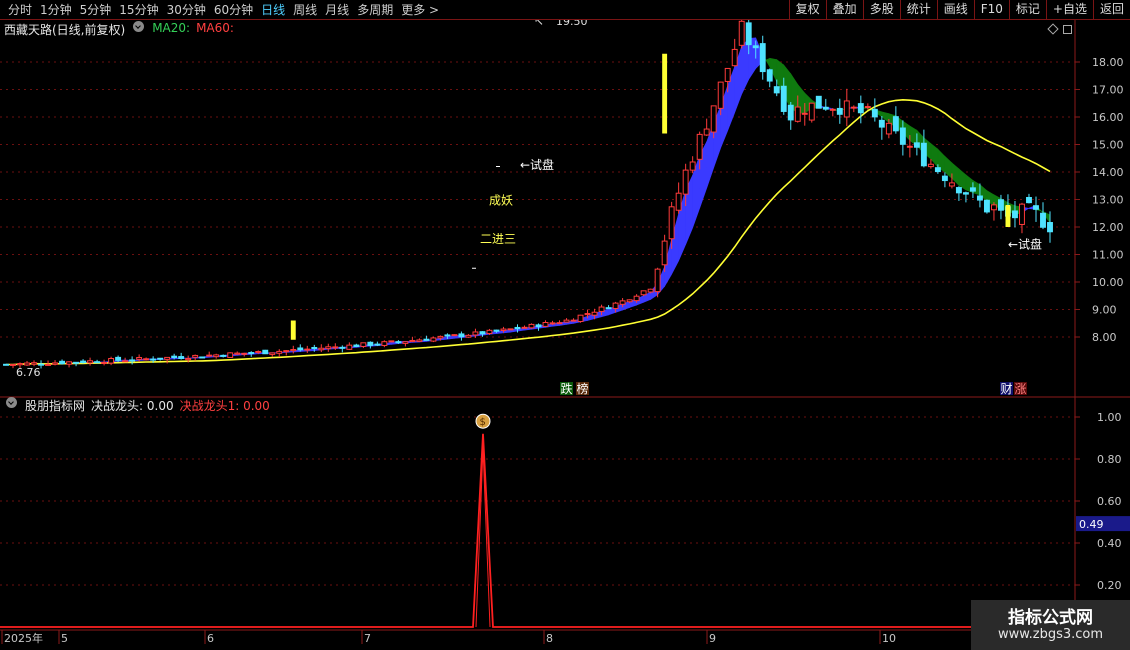  What do you see at coordinates (549, 638) in the screenshot?
I see `time-axis-label: 8` at bounding box center [549, 638].